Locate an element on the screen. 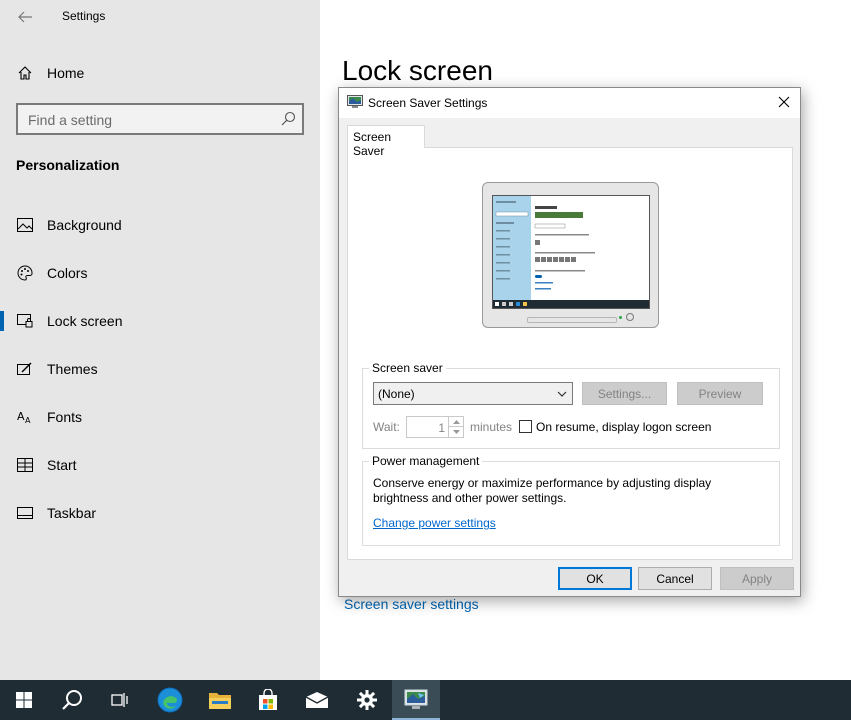 The width and height of the screenshot is (851, 720). tab-screen-saver: Screen Saver is located at coordinates (386, 141).